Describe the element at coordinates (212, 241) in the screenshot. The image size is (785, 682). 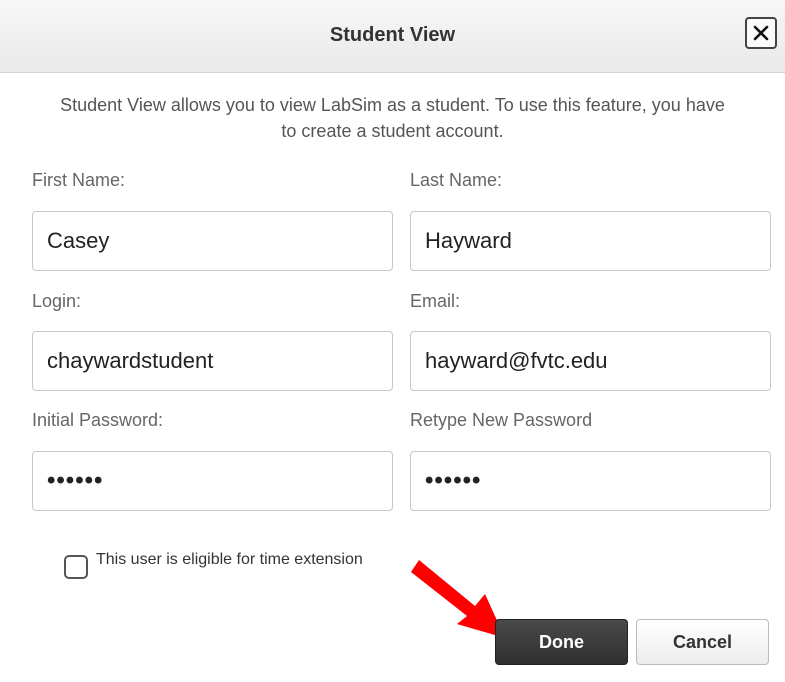
I see `first-name-field: Casey` at that location.